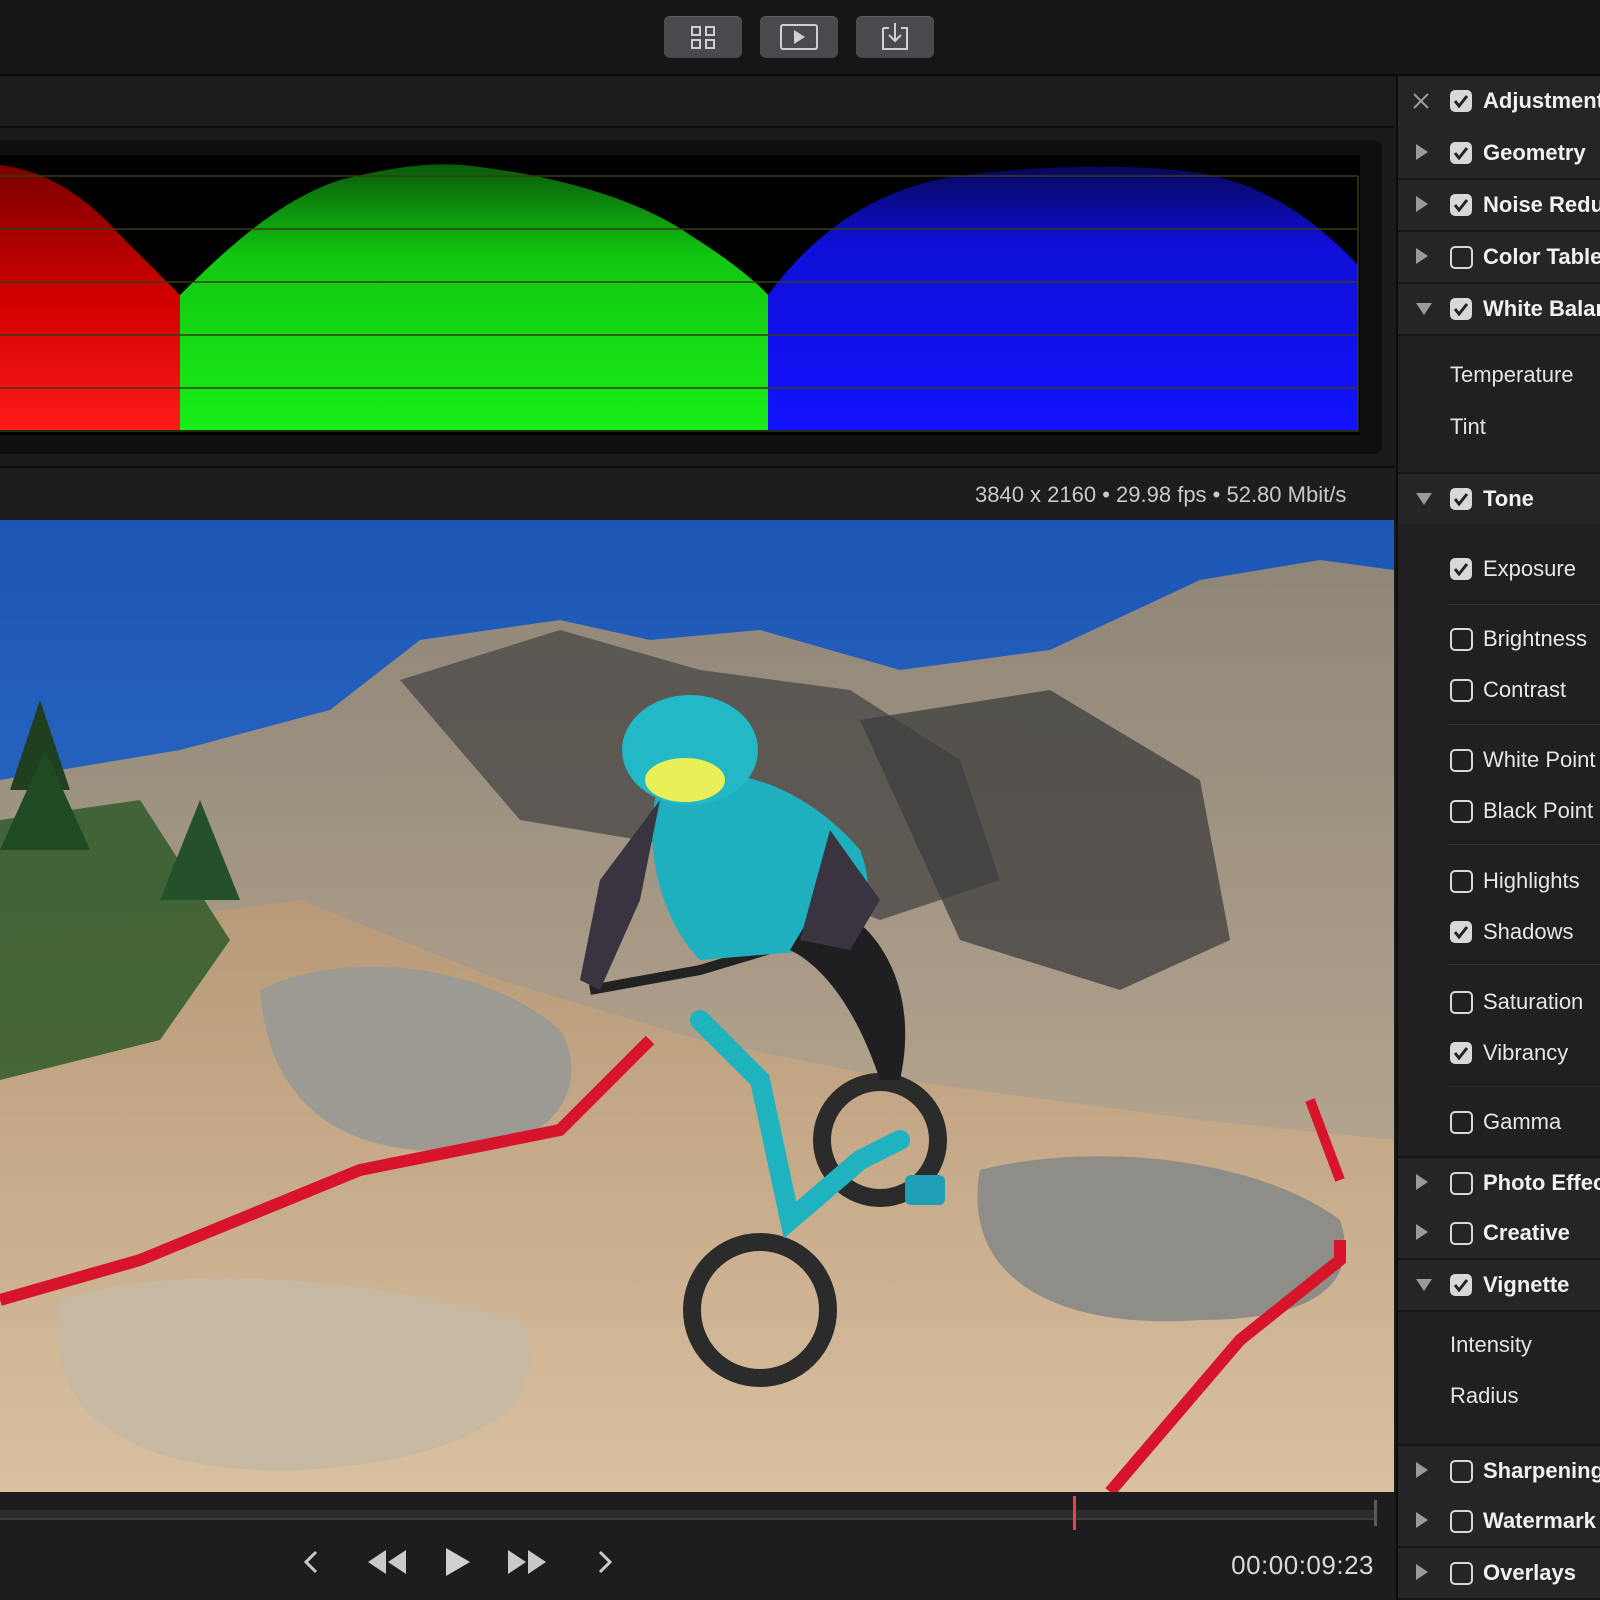 The width and height of the screenshot is (1600, 1600). I want to click on overlays-label: Overlays, so click(1529, 1572).